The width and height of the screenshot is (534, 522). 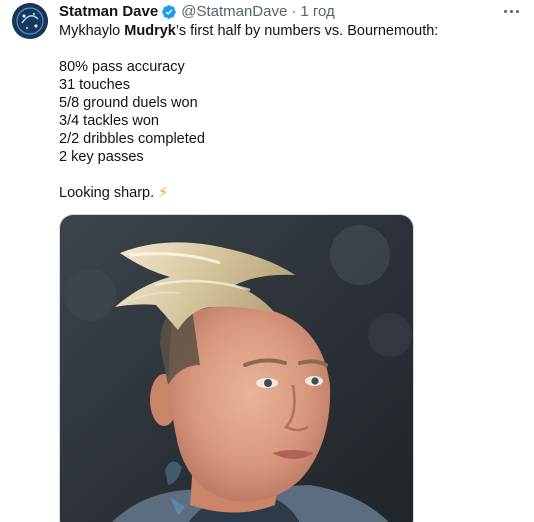 What do you see at coordinates (234, 12) in the screenshot?
I see `author-handle: @StatmanDave` at bounding box center [234, 12].